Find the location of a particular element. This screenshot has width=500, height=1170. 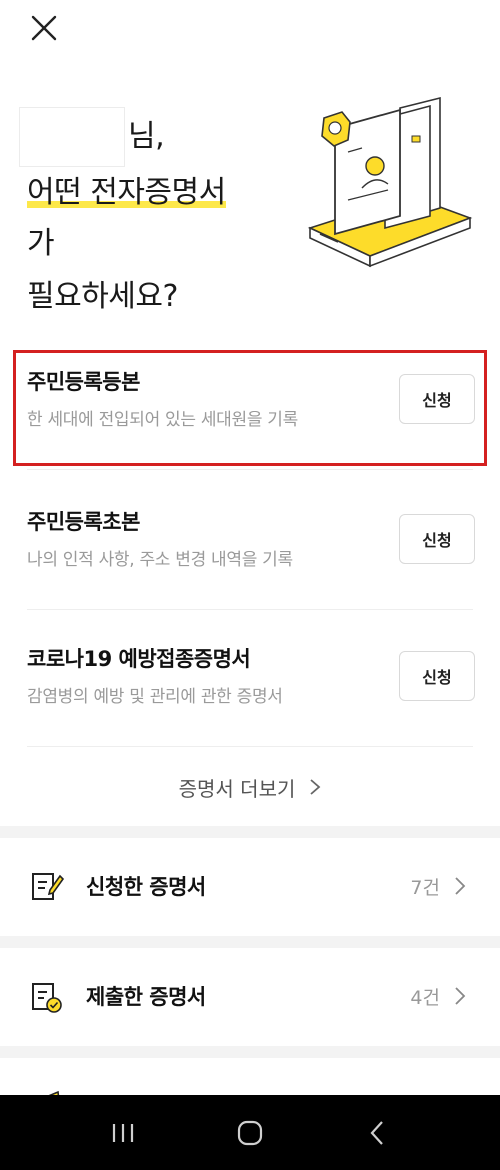

menu-count: 7건 is located at coordinates (425, 888).